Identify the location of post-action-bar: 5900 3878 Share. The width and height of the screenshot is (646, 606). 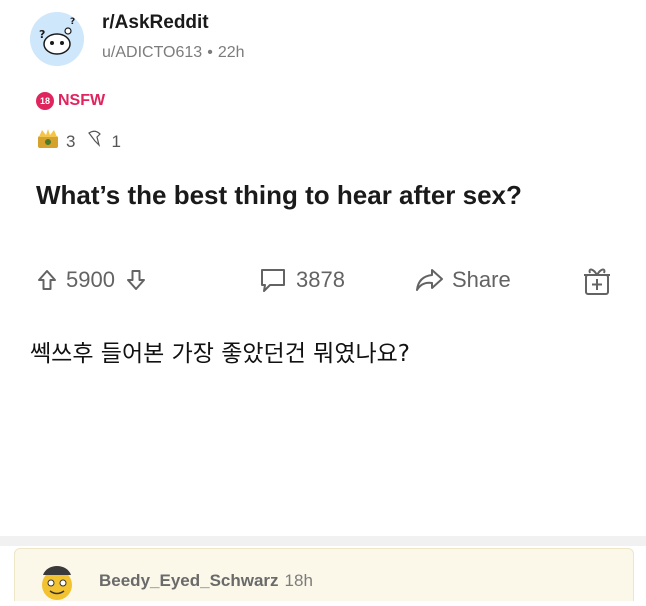
(331, 280).